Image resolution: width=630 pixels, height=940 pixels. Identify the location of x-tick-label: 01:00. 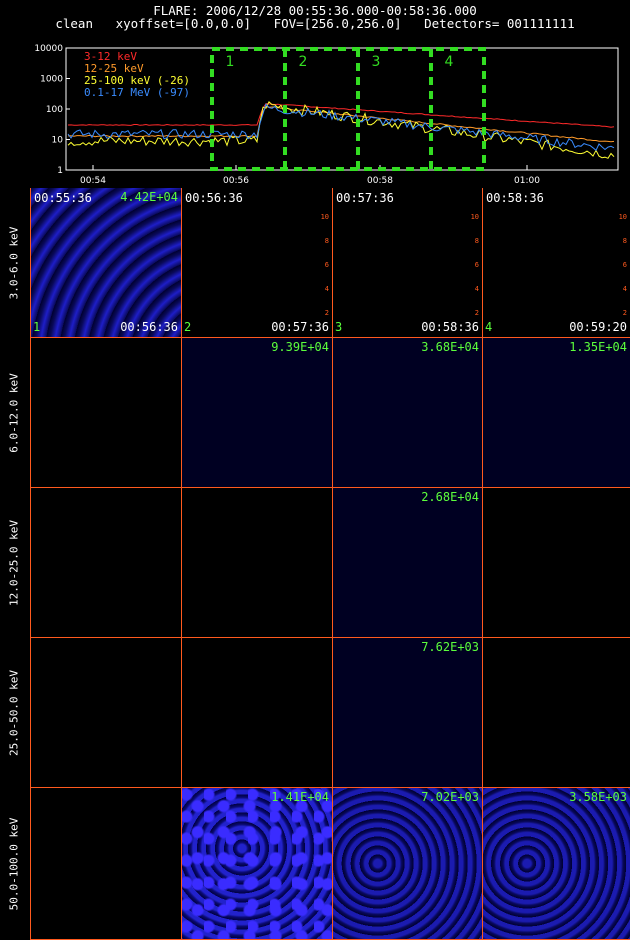
(527, 181).